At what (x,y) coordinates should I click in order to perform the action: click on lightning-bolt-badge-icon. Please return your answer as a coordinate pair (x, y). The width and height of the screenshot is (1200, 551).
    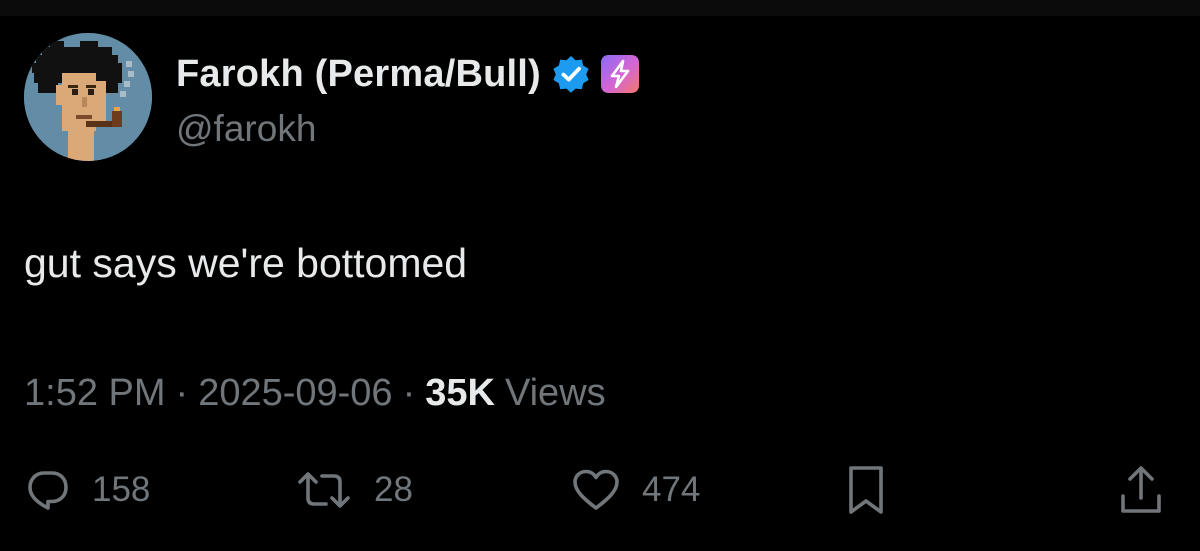
    Looking at the image, I should click on (619, 74).